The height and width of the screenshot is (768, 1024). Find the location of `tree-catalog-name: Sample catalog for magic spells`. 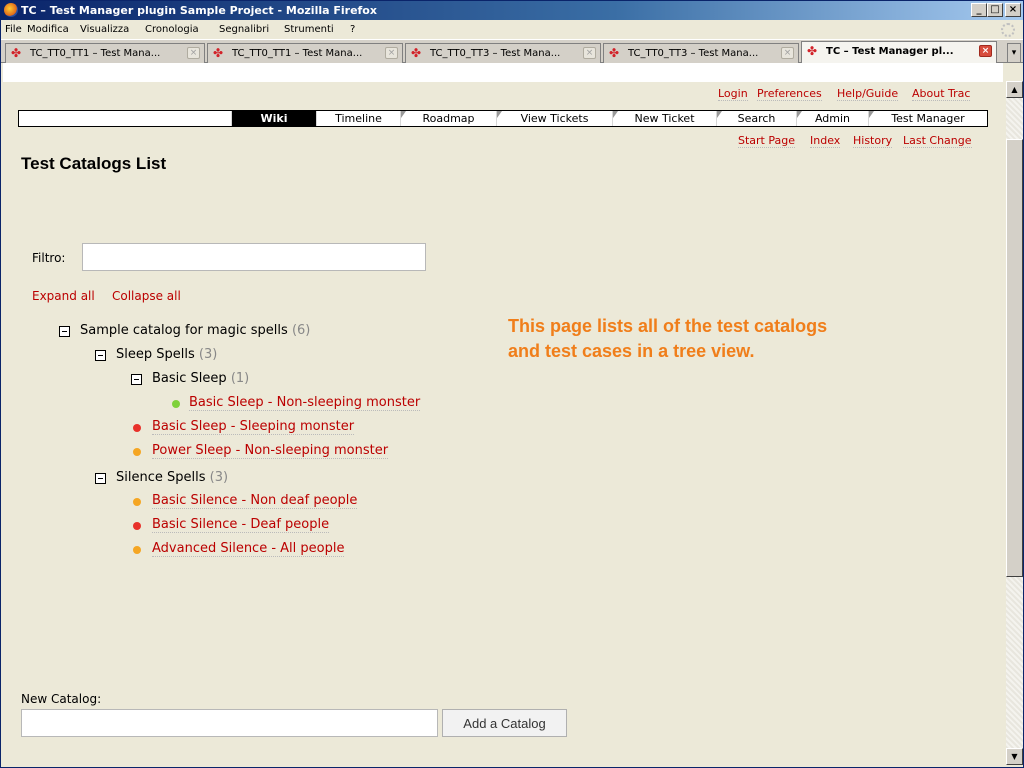

tree-catalog-name: Sample catalog for magic spells is located at coordinates (184, 330).